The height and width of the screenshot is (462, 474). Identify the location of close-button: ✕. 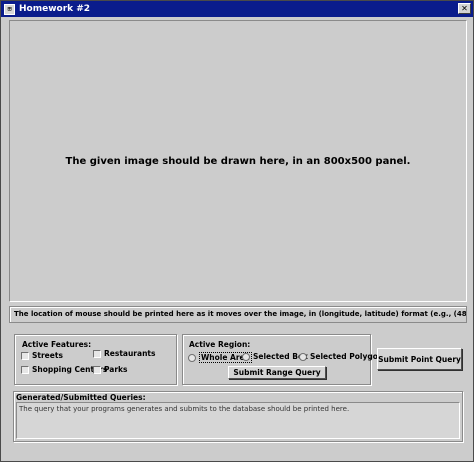
(464, 8).